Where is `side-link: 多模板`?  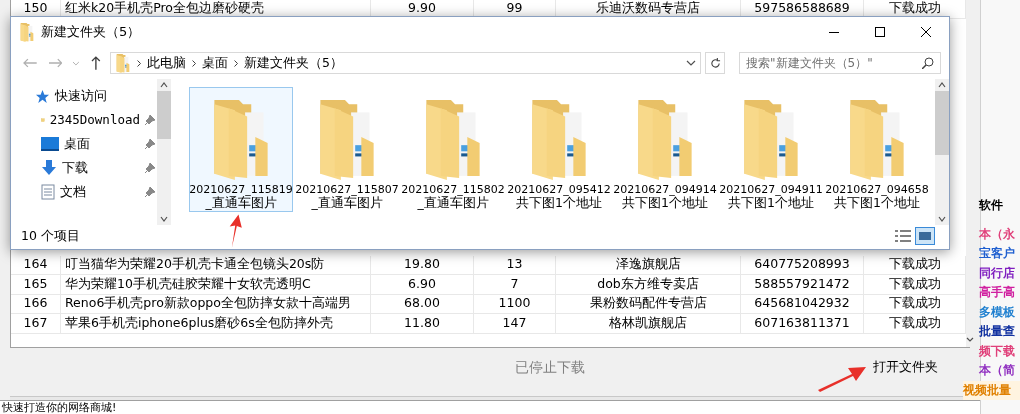
side-link: 多模板 is located at coordinates (999, 312).